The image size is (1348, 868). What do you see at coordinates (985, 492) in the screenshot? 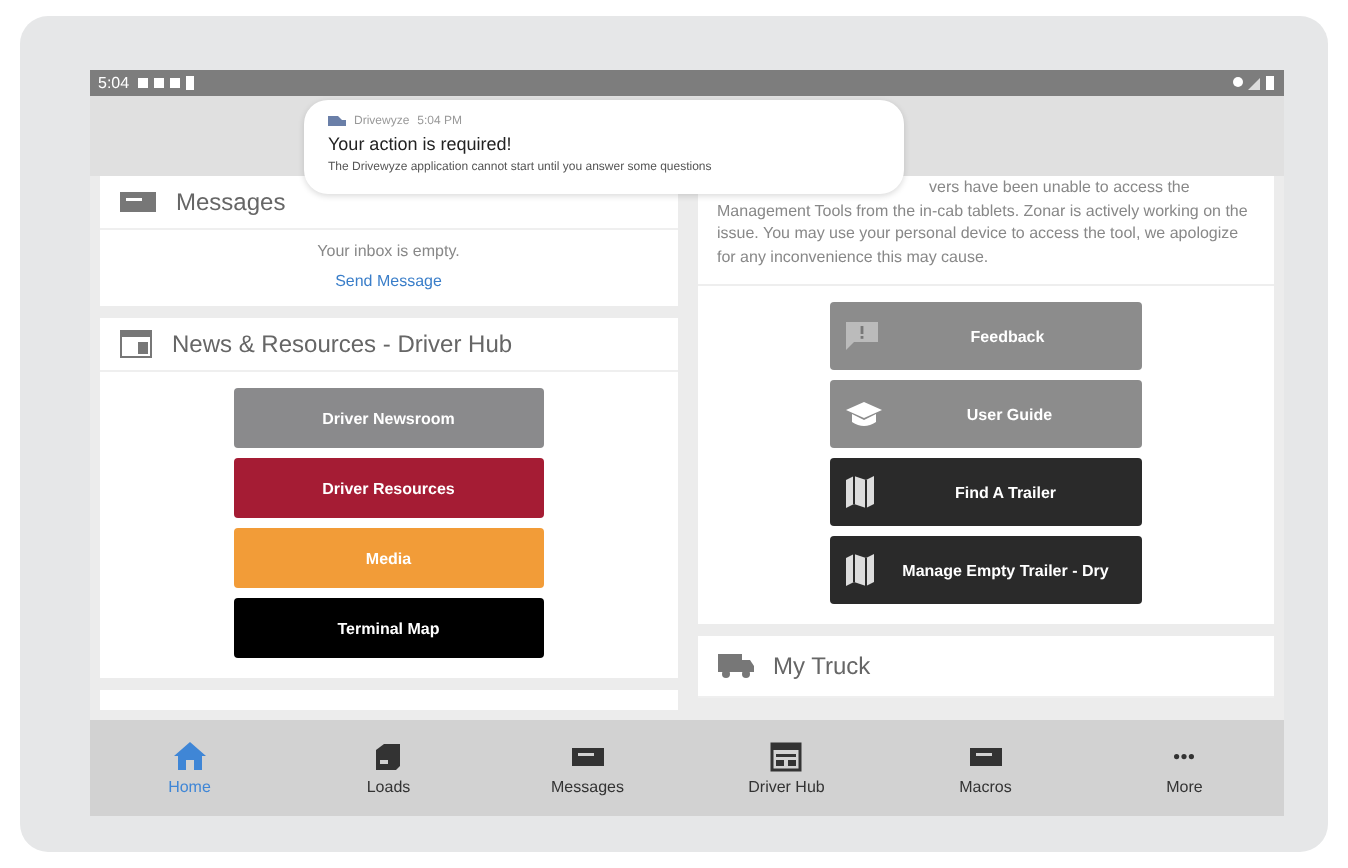
I see `tool-button: Find A Trailer` at bounding box center [985, 492].